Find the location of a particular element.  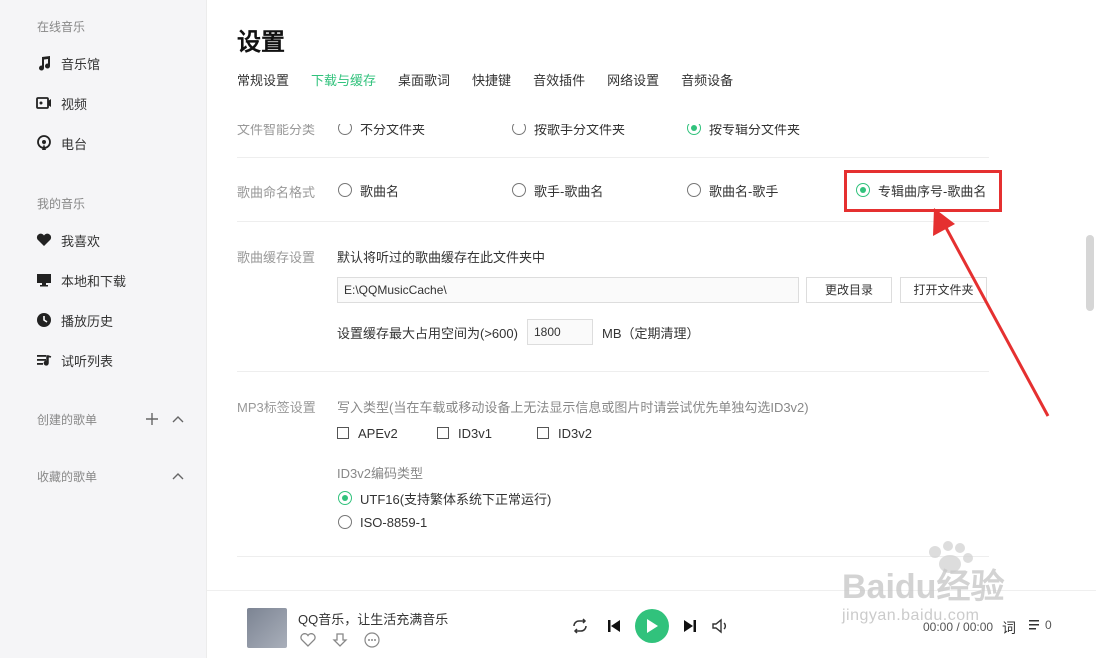

naming-option-song-artist: 歌曲名-歌手 is located at coordinates (732, 190).